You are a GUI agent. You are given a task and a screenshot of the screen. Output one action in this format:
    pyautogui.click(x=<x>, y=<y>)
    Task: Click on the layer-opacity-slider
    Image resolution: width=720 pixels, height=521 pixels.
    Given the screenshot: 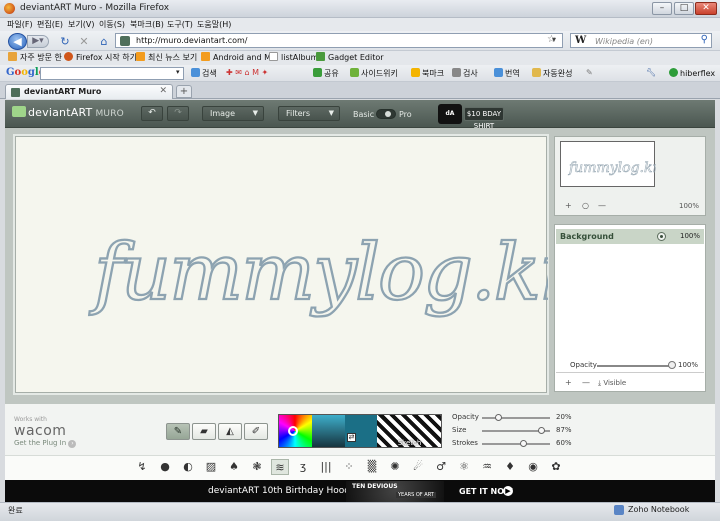 What is the action you would take?
    pyautogui.click(x=635, y=366)
    